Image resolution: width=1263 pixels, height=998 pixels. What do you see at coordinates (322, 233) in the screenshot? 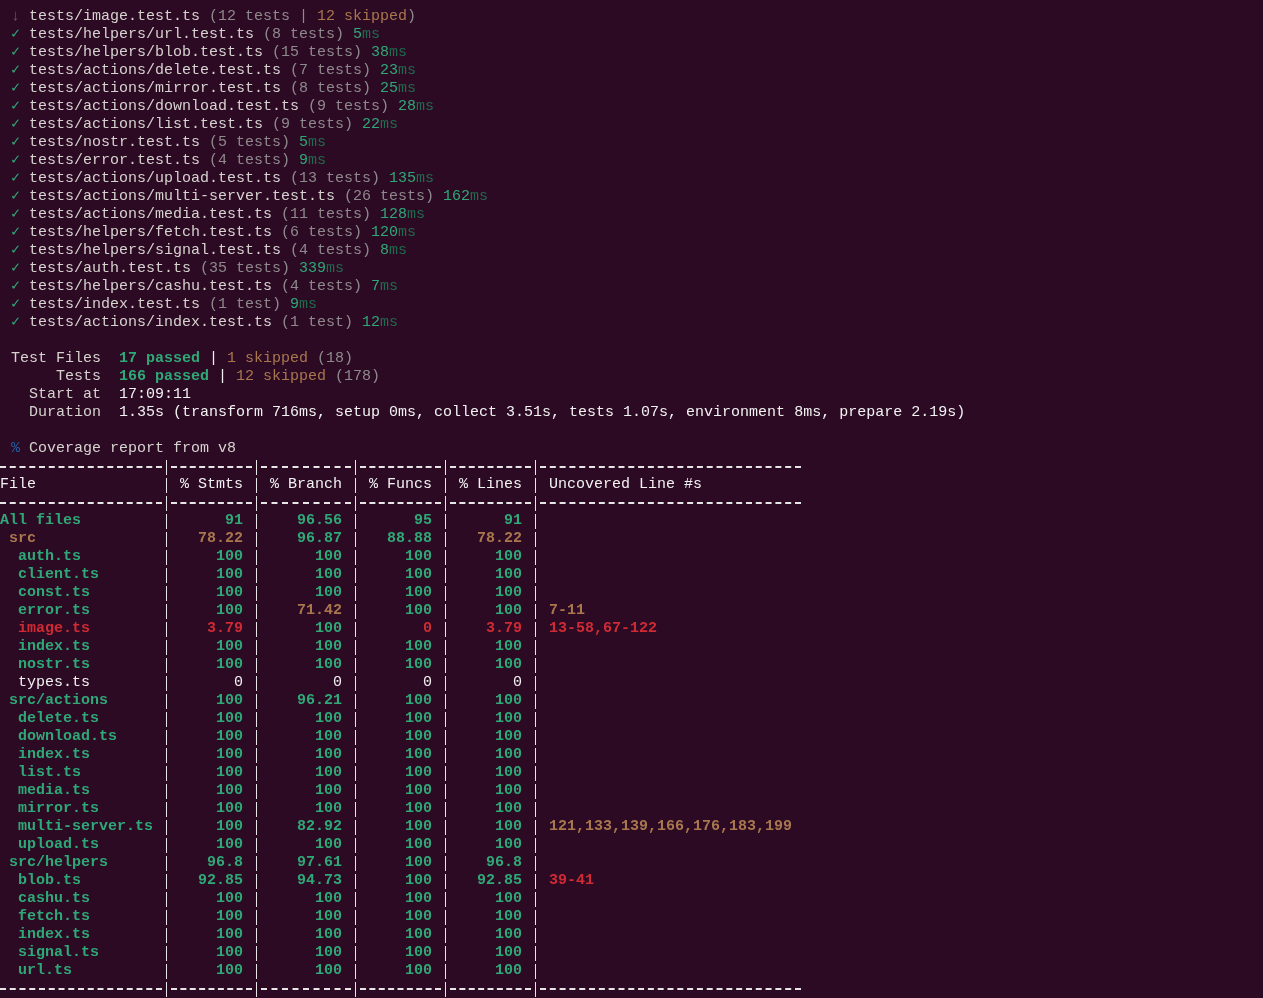
I see `test-detail: (6 tests)` at bounding box center [322, 233].